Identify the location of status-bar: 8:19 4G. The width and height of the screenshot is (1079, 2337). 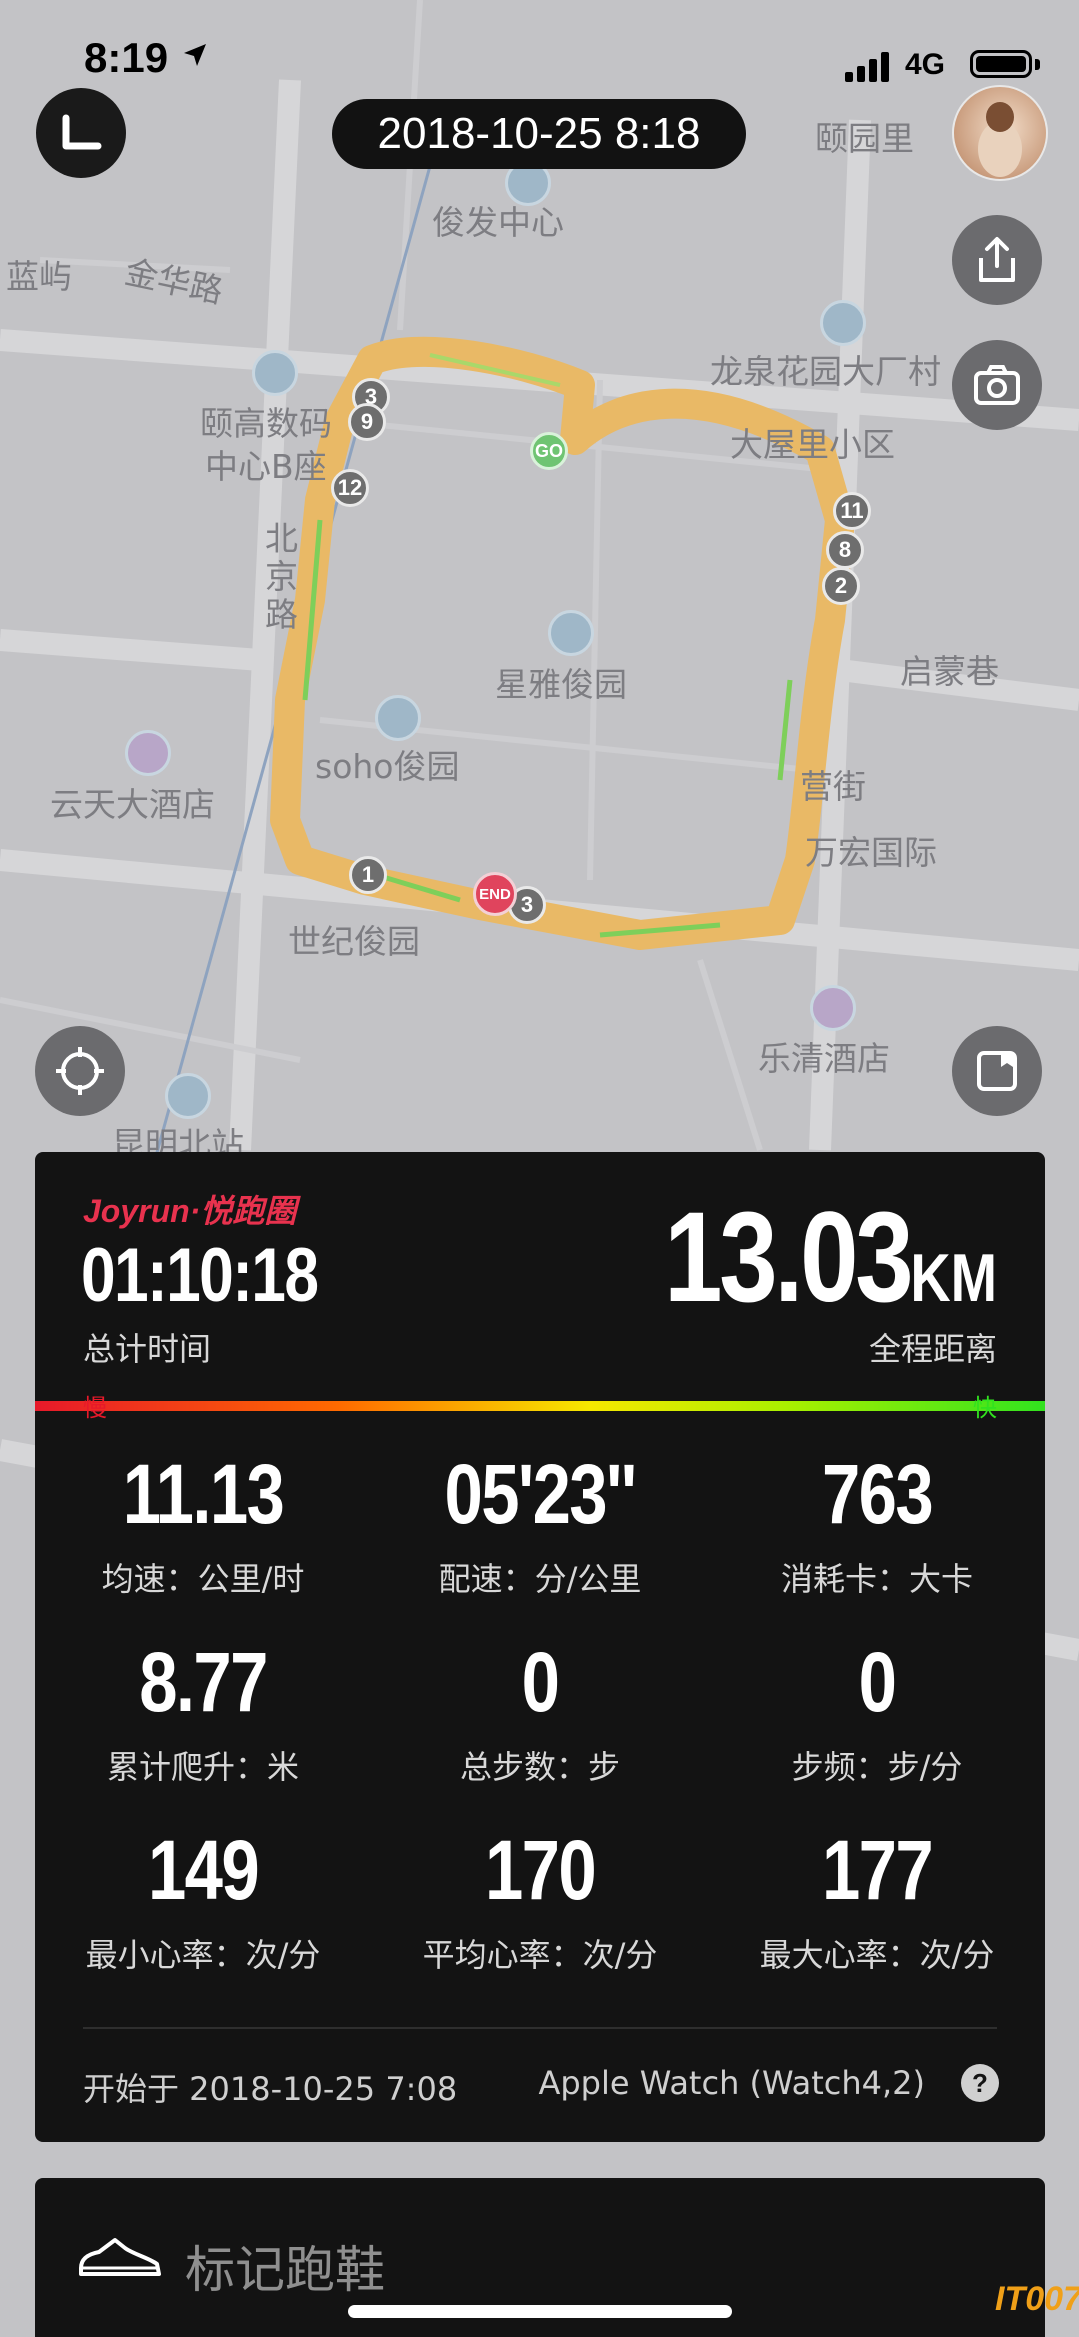
(539, 60).